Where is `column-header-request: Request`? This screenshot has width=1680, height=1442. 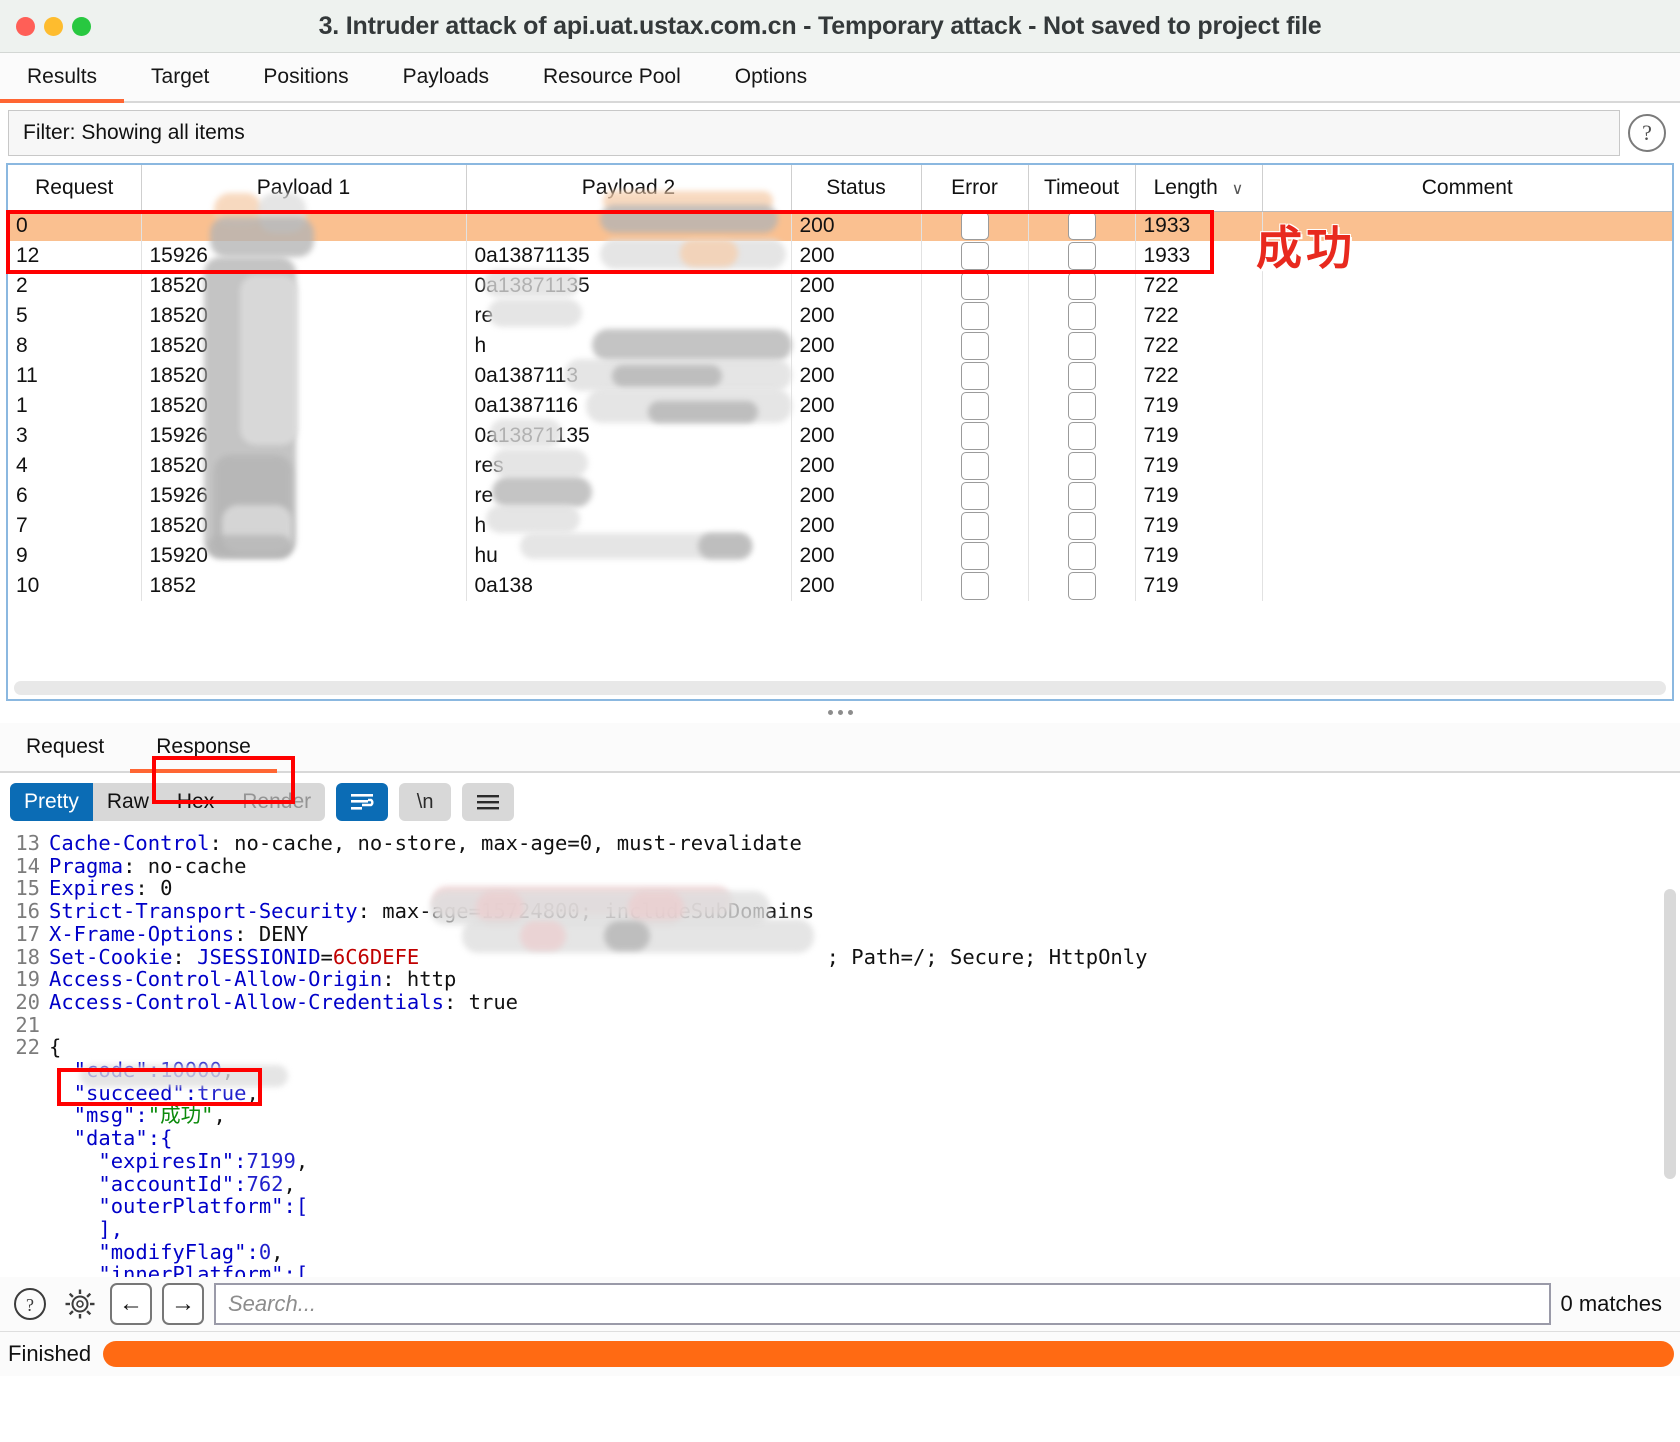 column-header-request: Request is located at coordinates (75, 188).